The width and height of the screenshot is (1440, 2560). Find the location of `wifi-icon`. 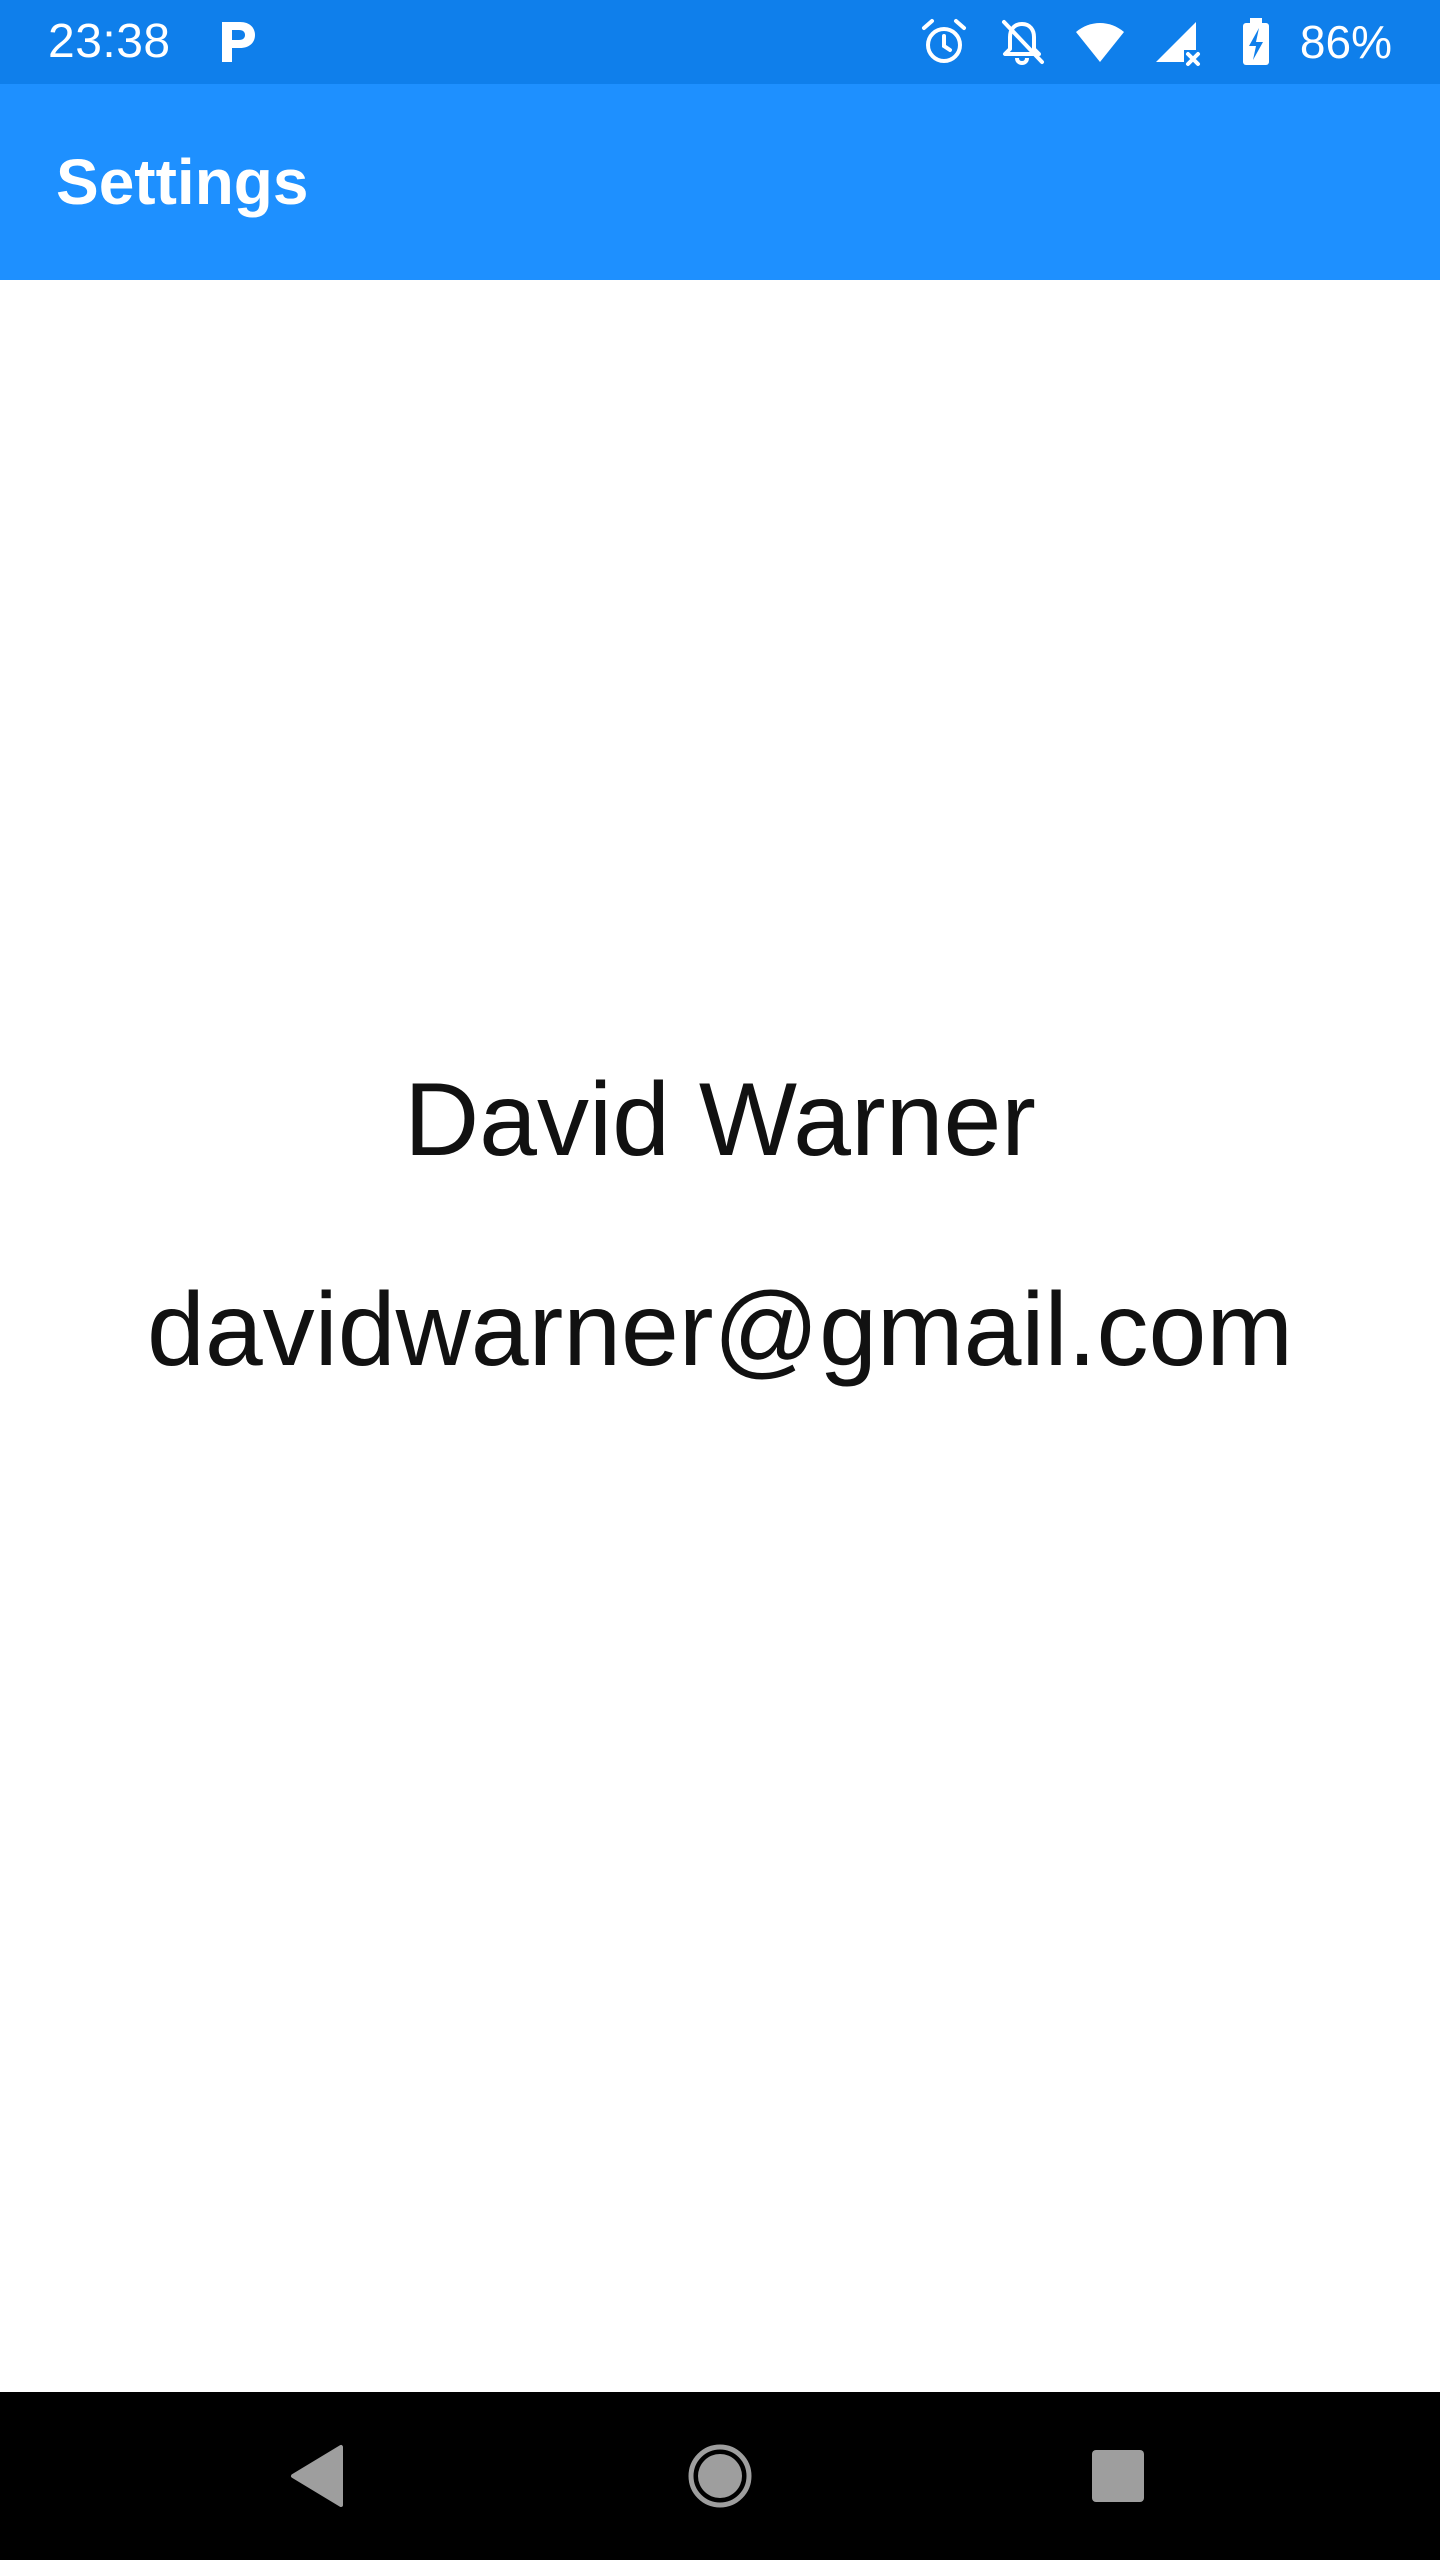

wifi-icon is located at coordinates (1099, 42).